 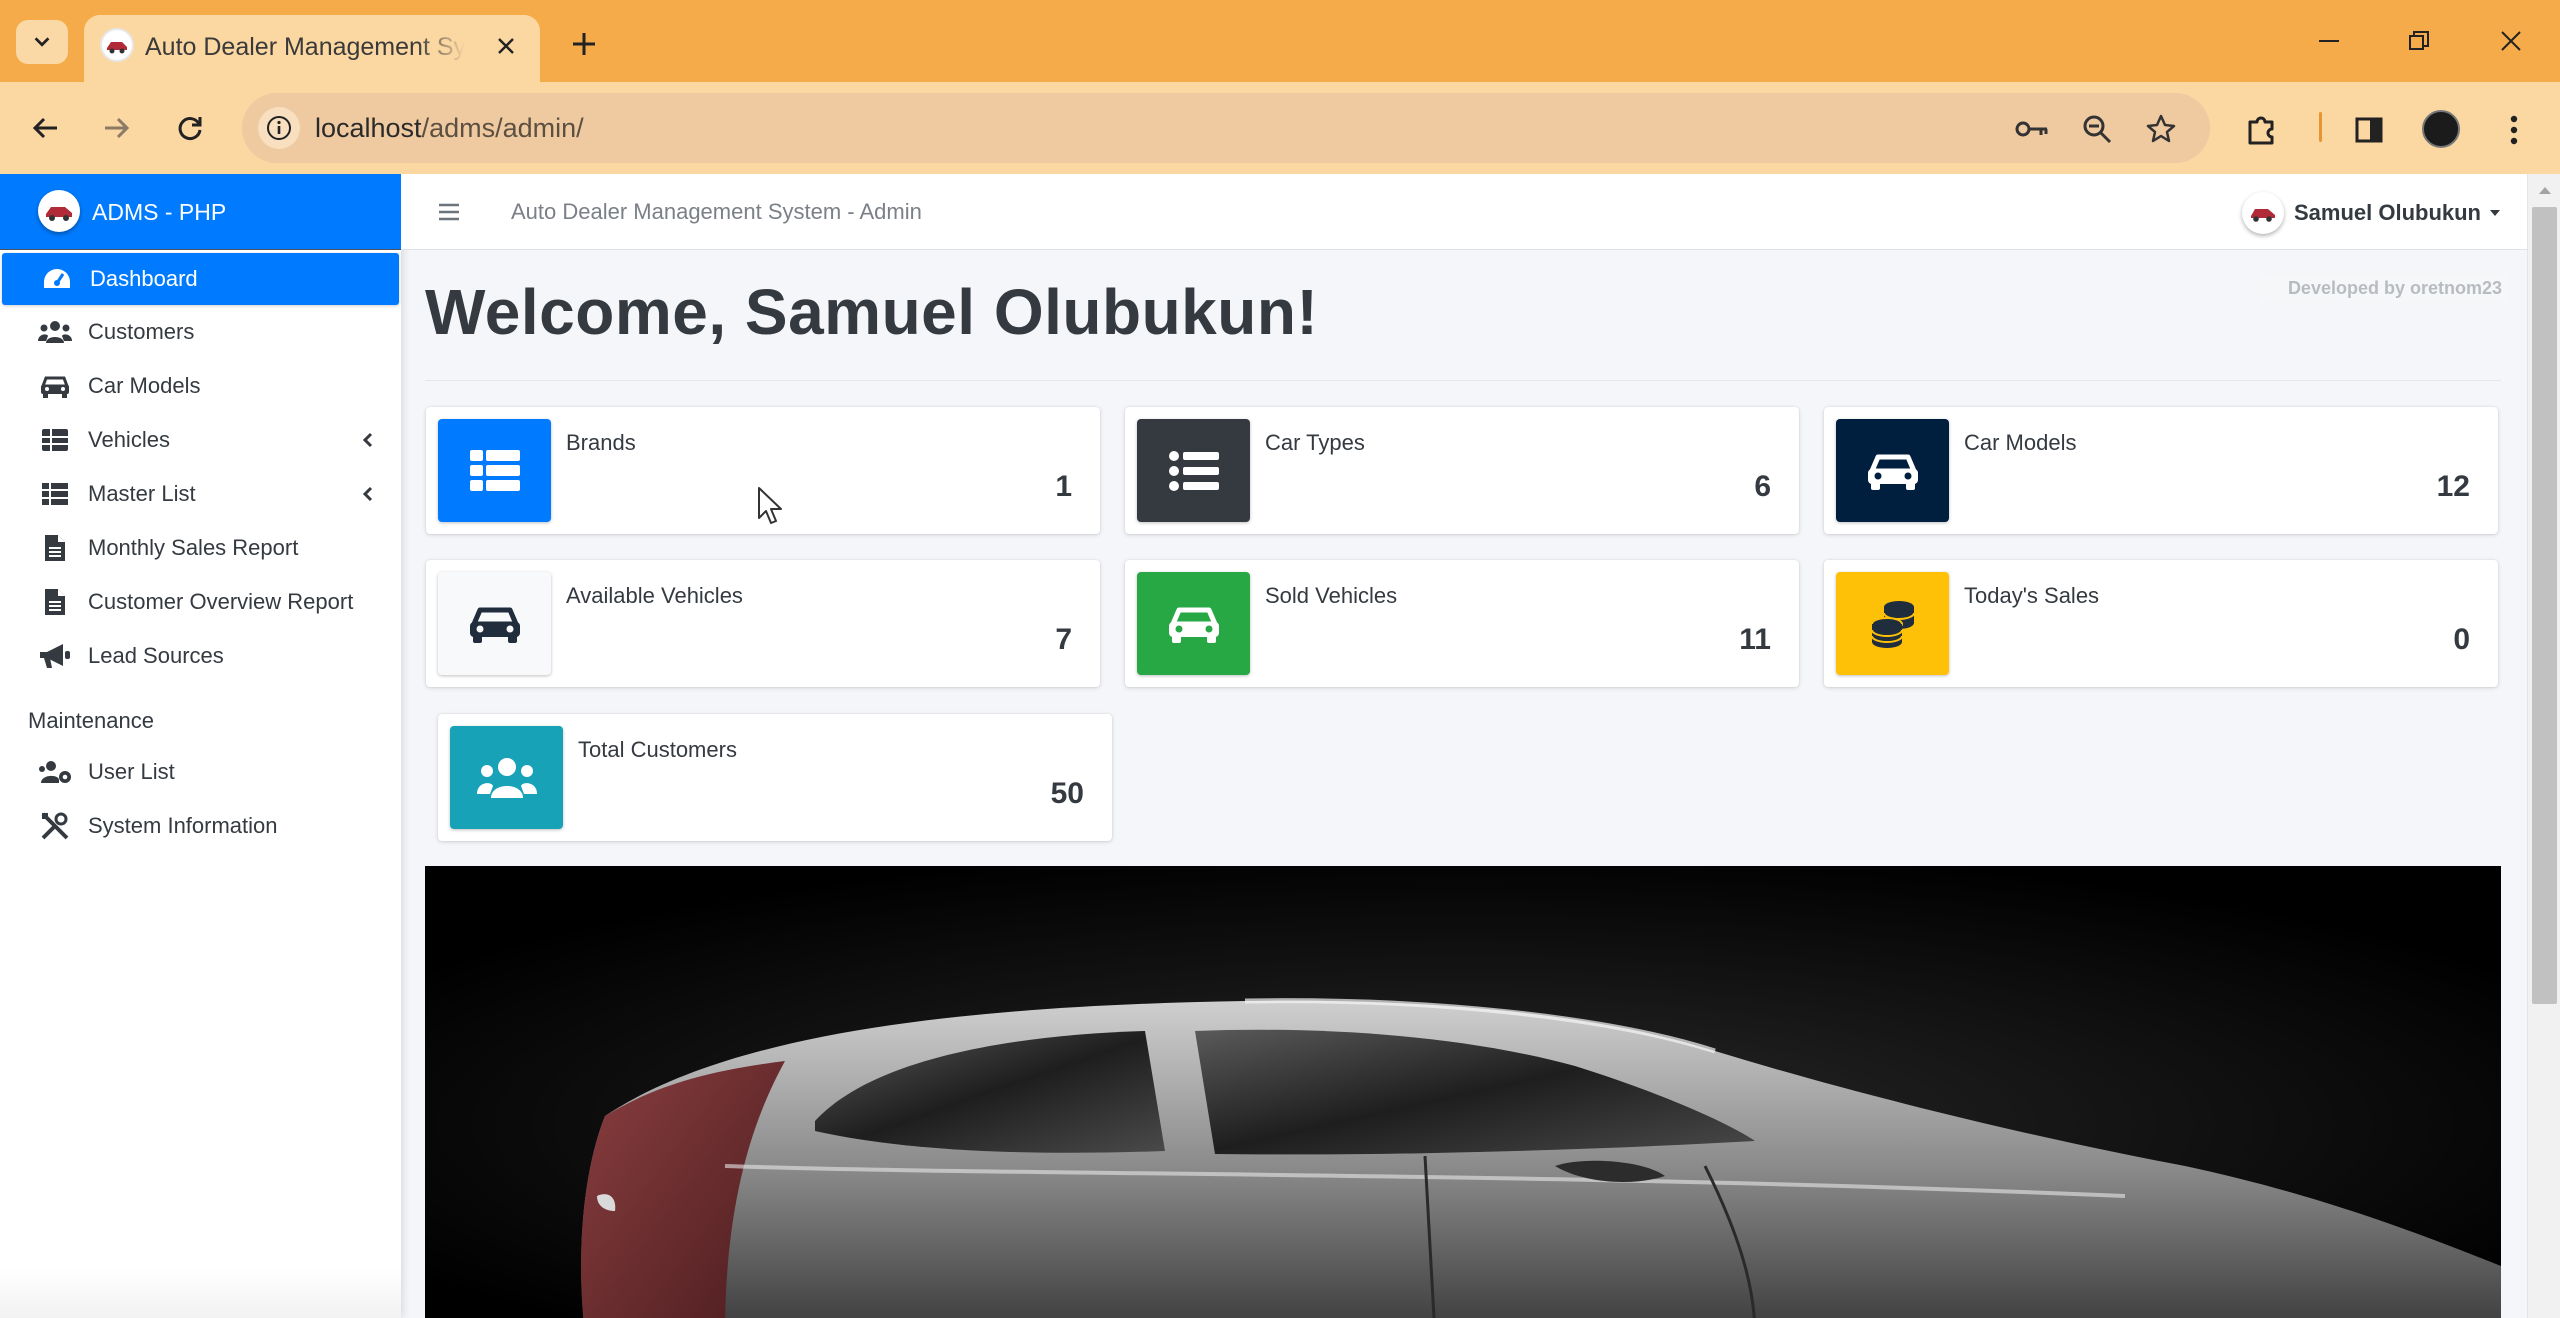 I want to click on scroll-up-arrow, so click(x=2544, y=190).